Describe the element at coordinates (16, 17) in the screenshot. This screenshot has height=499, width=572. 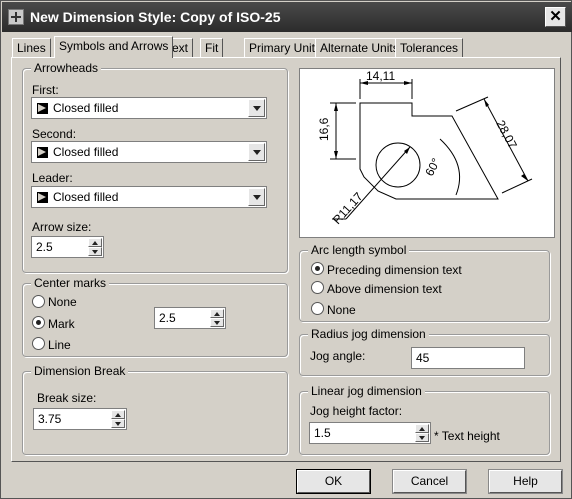
I see `app-icon` at that location.